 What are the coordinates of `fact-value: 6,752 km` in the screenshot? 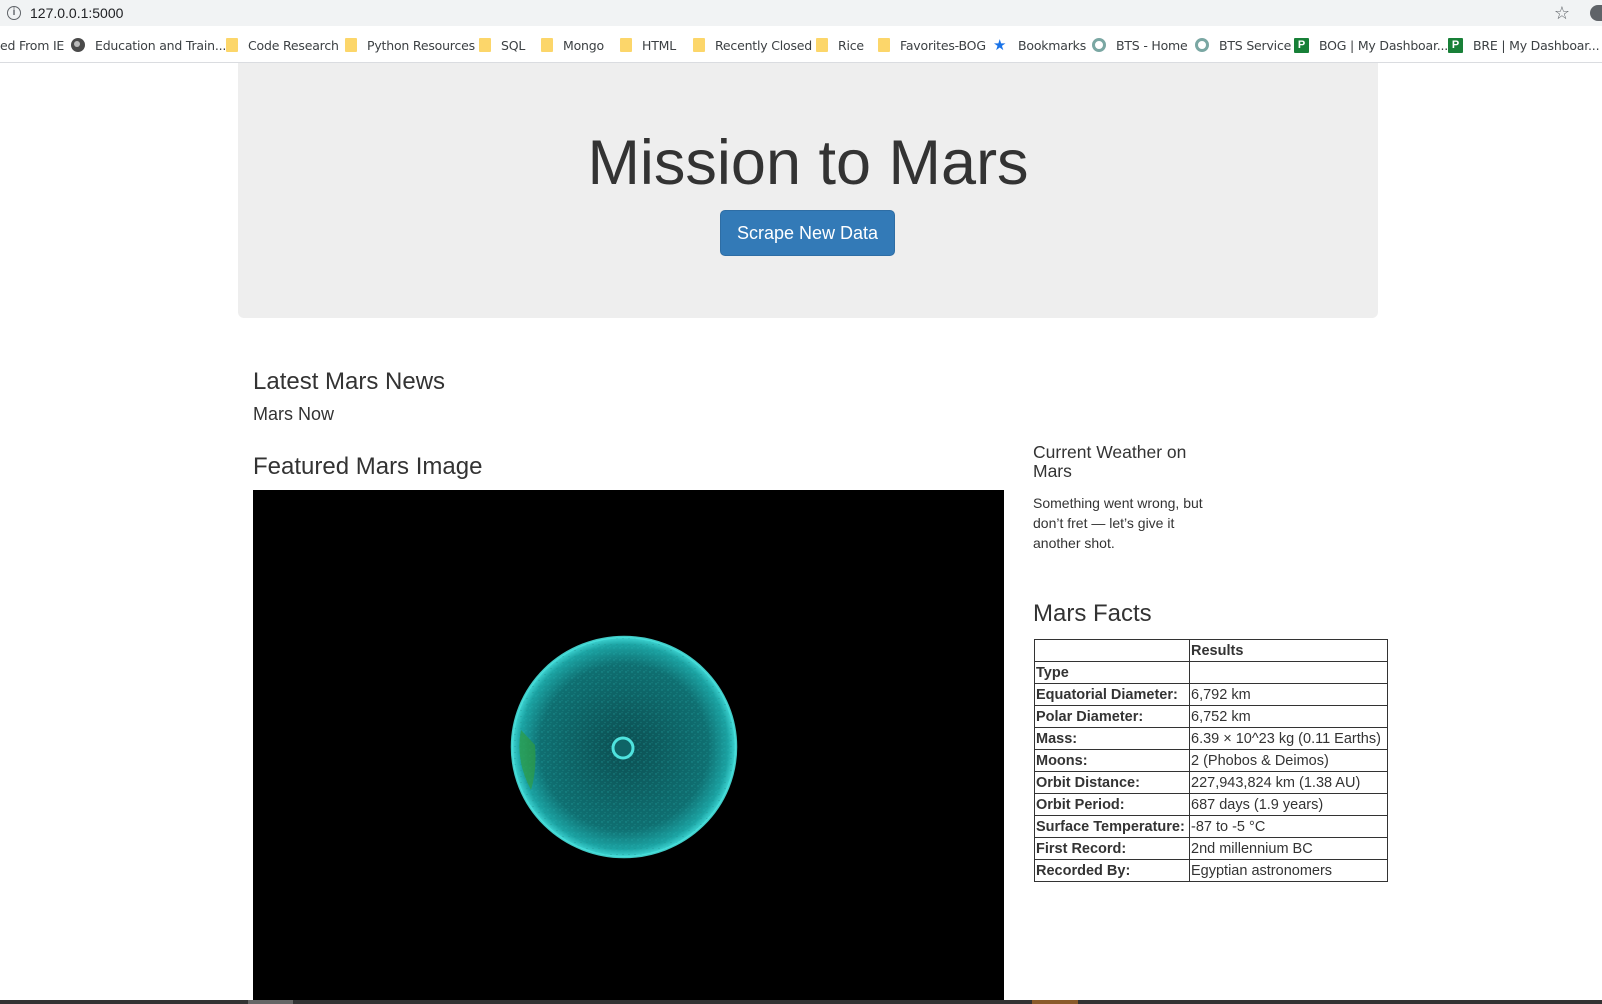 It's located at (1288, 716).